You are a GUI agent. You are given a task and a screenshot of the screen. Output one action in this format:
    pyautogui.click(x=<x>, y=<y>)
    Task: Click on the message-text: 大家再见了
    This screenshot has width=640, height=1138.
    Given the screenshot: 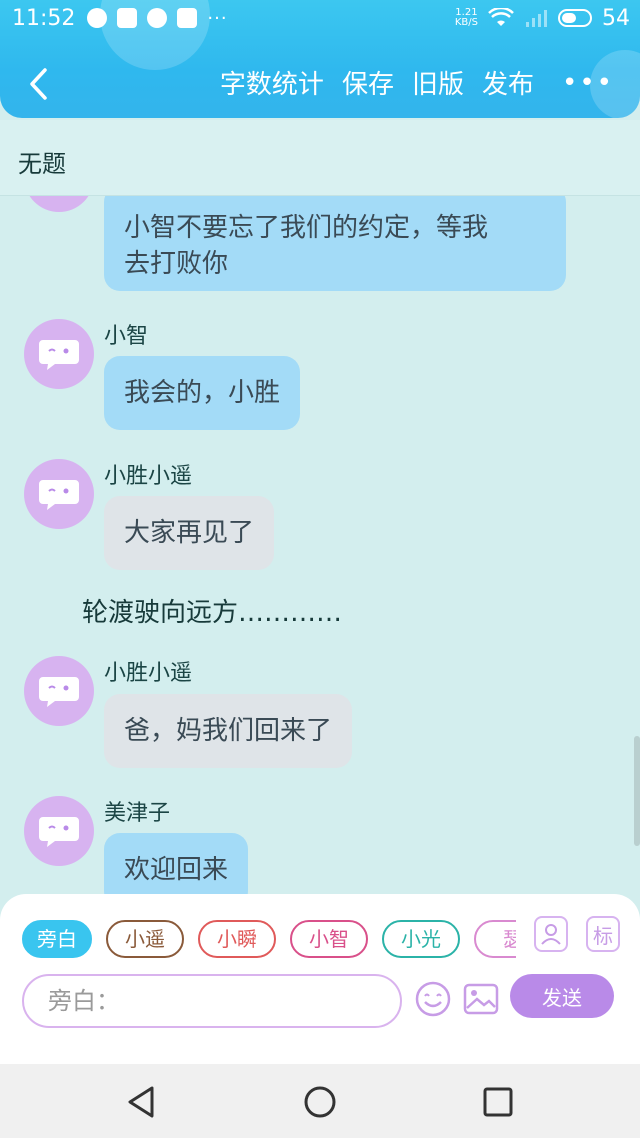 What is the action you would take?
    pyautogui.click(x=189, y=533)
    